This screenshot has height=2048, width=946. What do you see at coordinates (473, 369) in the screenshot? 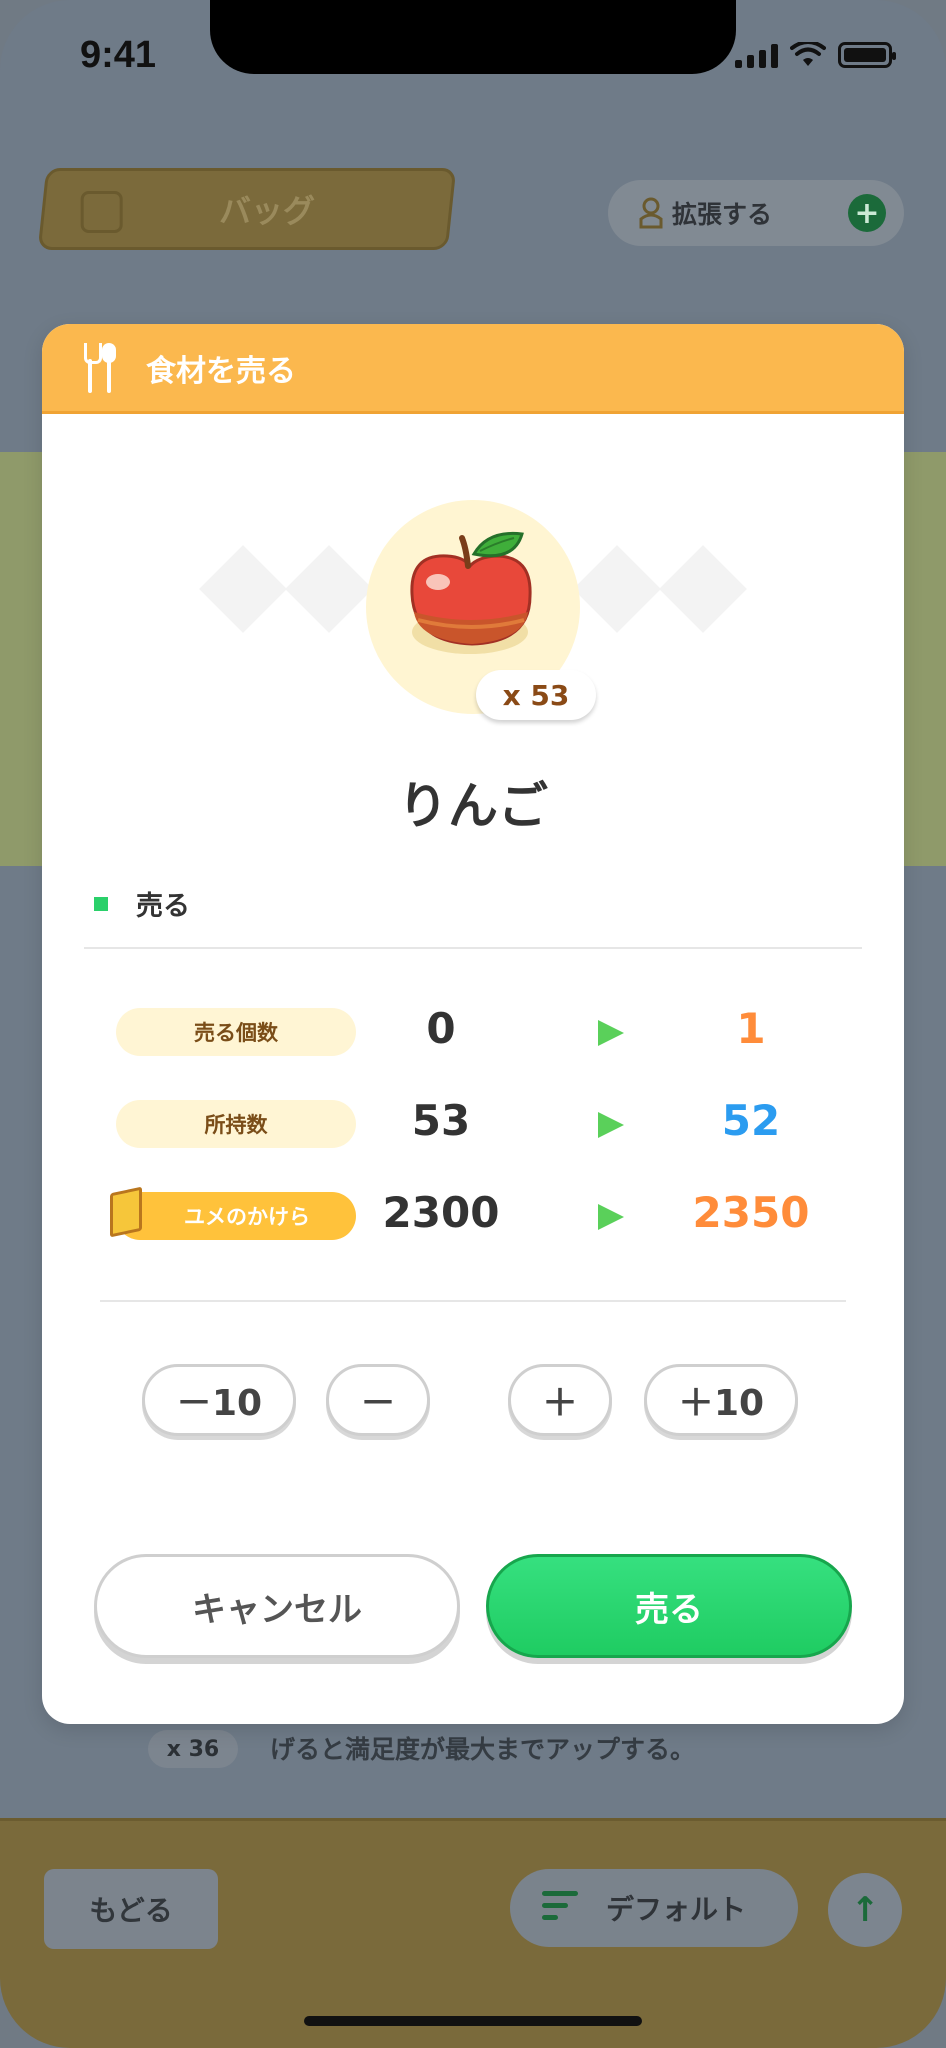
I see `dialog-header: 食材を売る` at bounding box center [473, 369].